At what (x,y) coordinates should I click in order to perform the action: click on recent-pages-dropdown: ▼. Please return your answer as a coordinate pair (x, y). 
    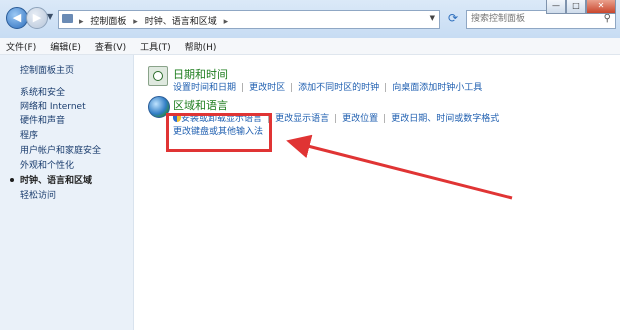
    Looking at the image, I should click on (50, 16).